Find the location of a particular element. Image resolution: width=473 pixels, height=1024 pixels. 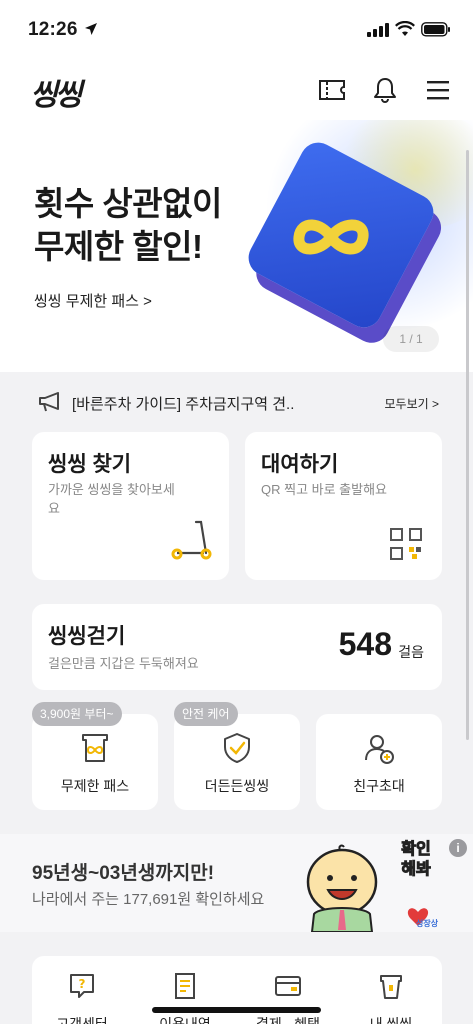

safety-care-badge: 안전 케어 is located at coordinates (206, 714).